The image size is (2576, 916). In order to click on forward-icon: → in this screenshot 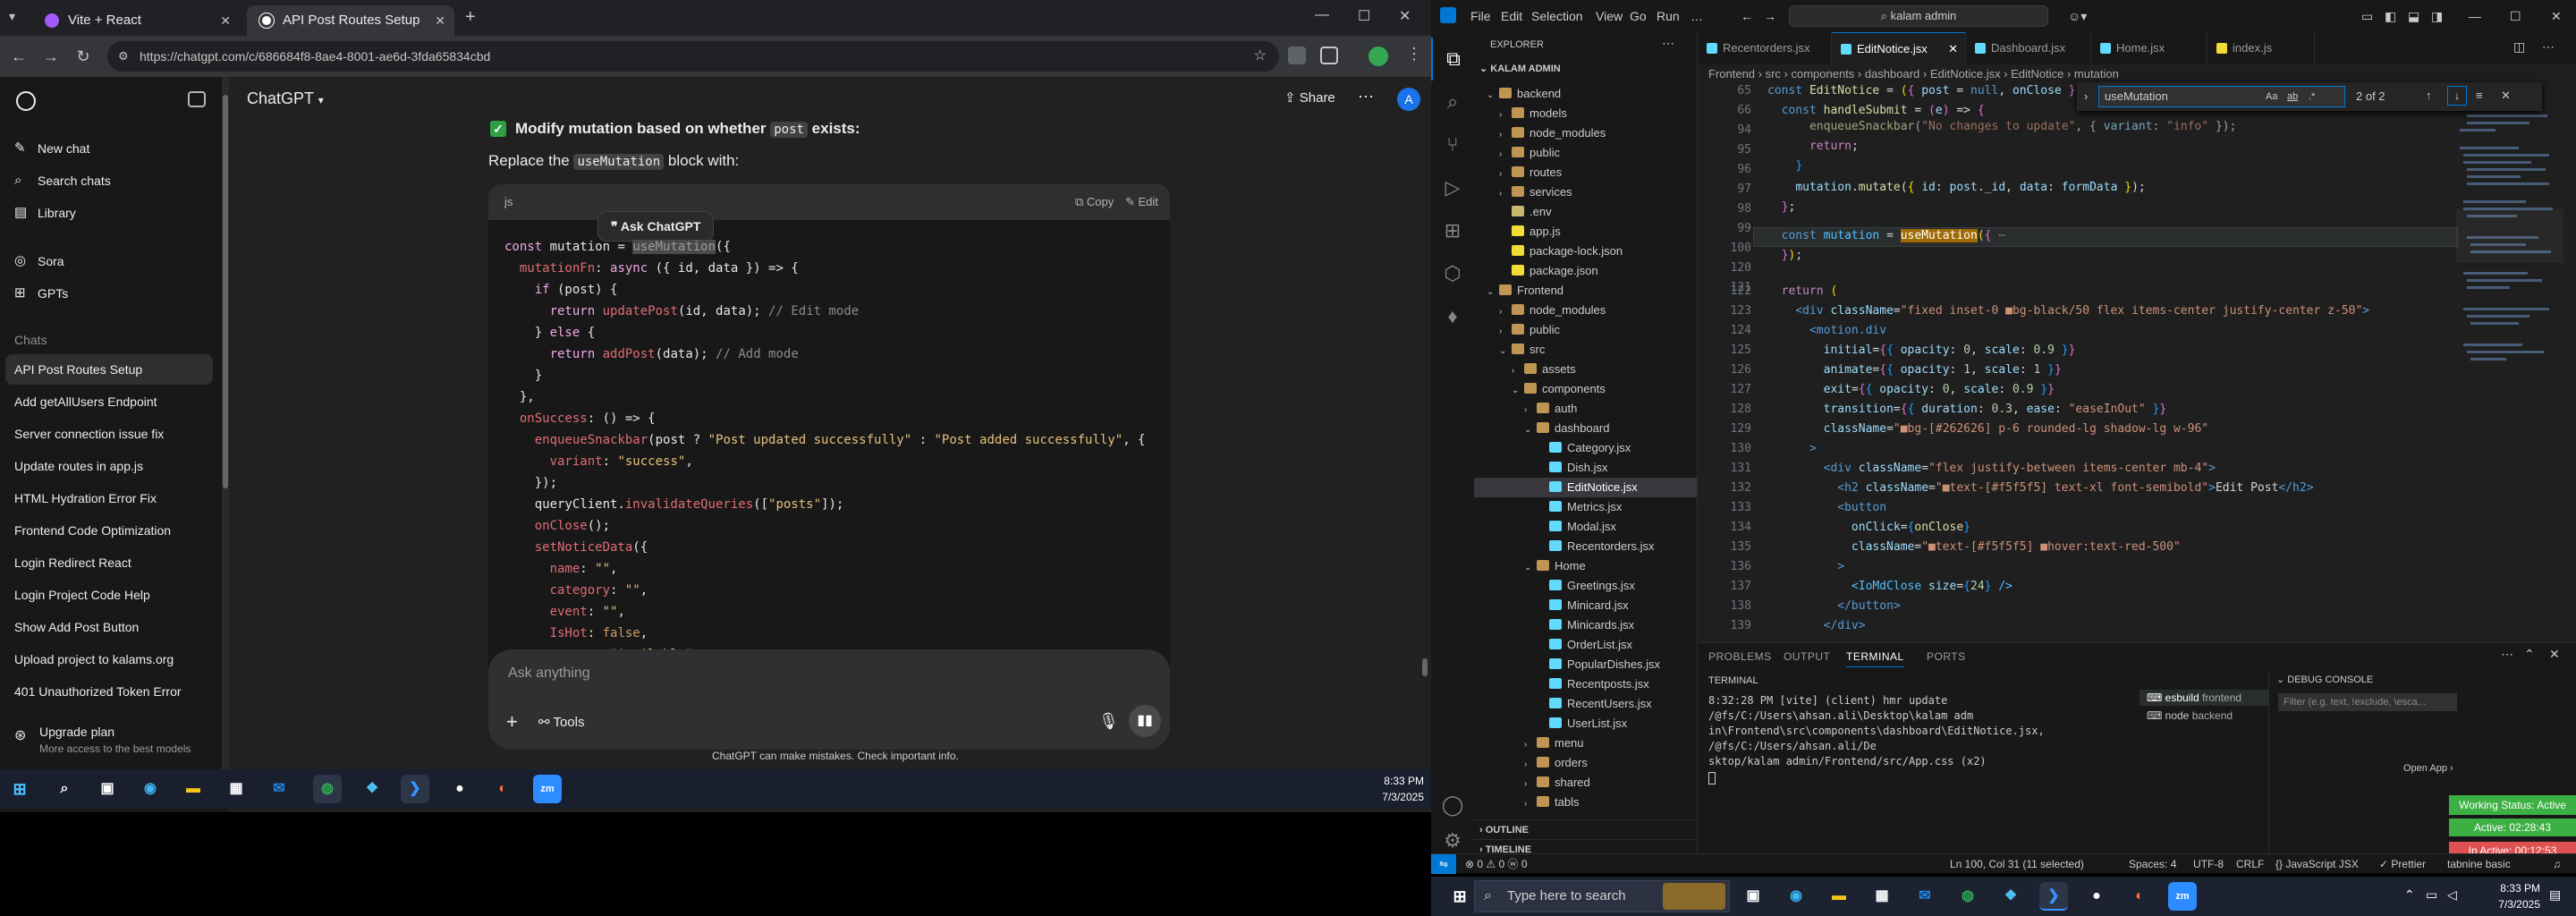, I will do `click(51, 56)`.